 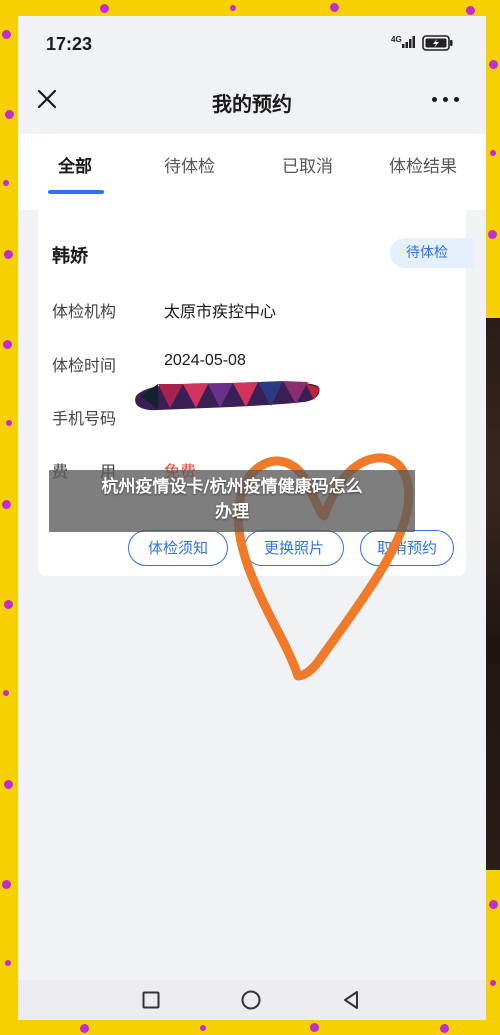 I want to click on institution-label: 体检机构, so click(x=84, y=311).